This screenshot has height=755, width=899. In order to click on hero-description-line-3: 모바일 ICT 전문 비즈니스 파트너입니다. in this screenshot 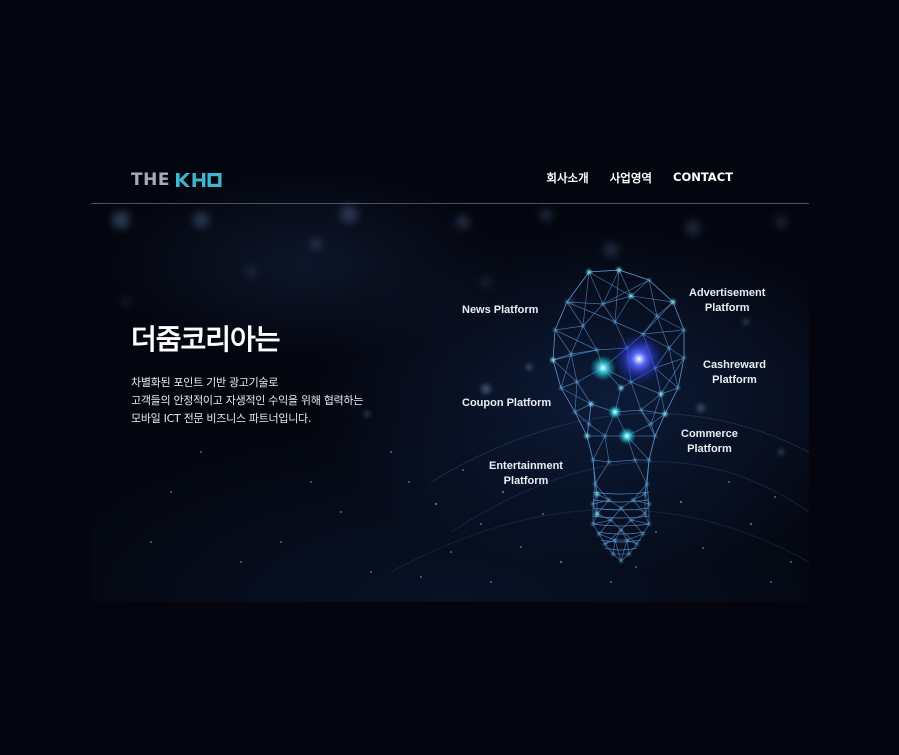, I will do `click(221, 418)`.